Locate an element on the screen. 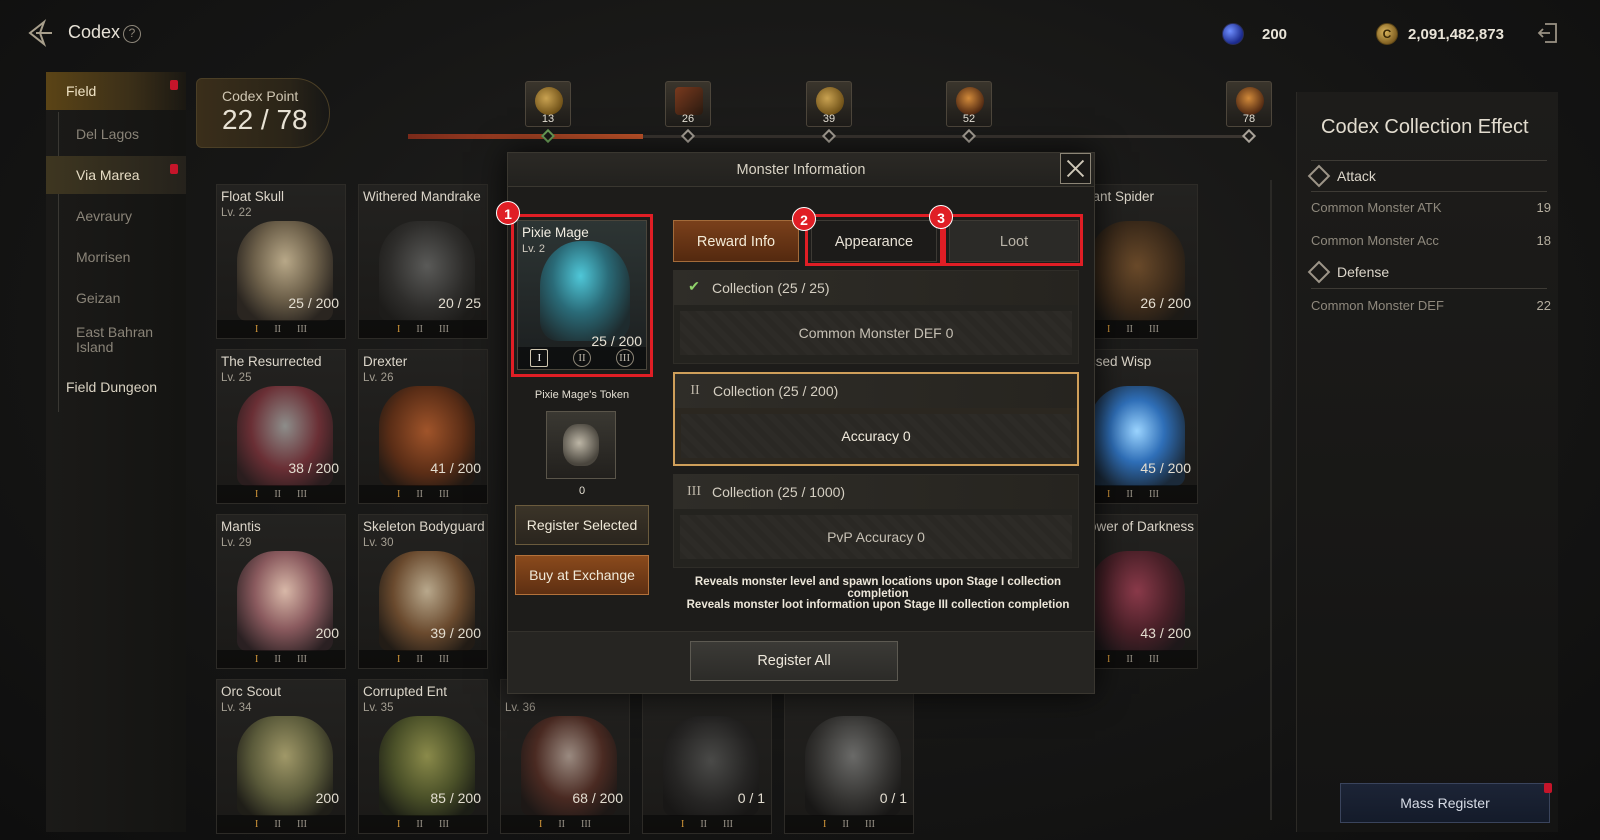  sidebar-item-del-lagos: Del Lagos is located at coordinates (116, 134).